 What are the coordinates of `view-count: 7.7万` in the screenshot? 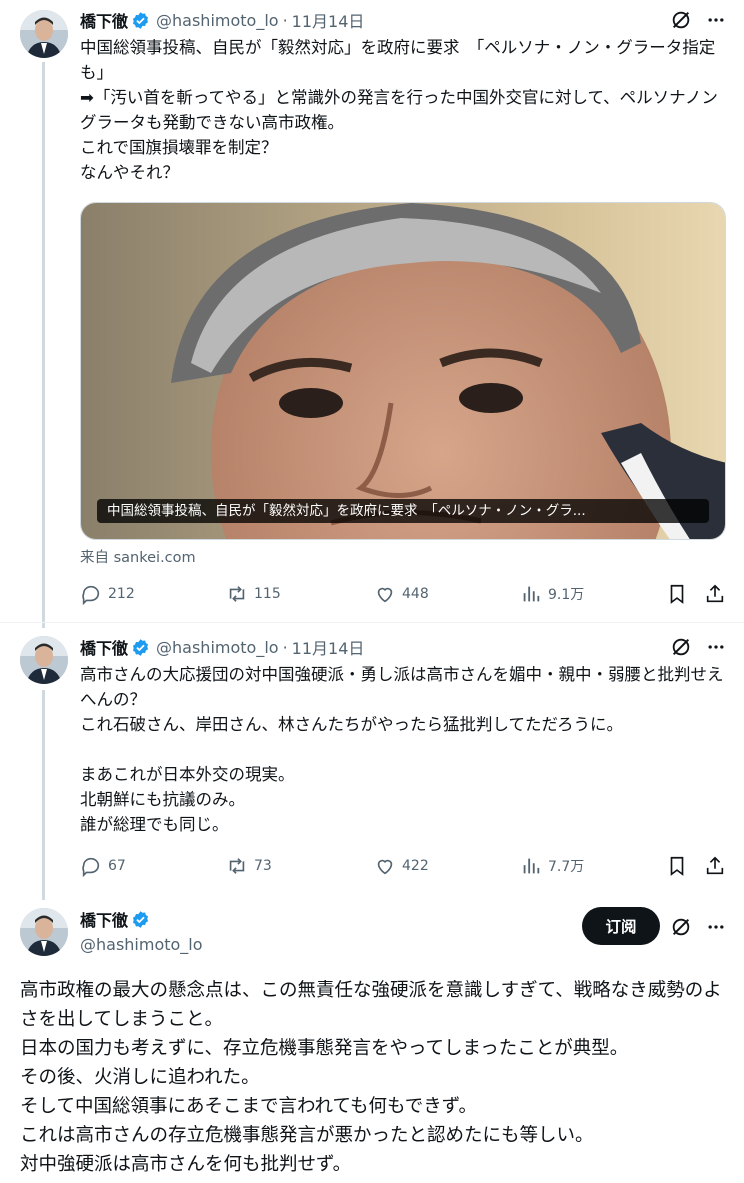 It's located at (566, 867).